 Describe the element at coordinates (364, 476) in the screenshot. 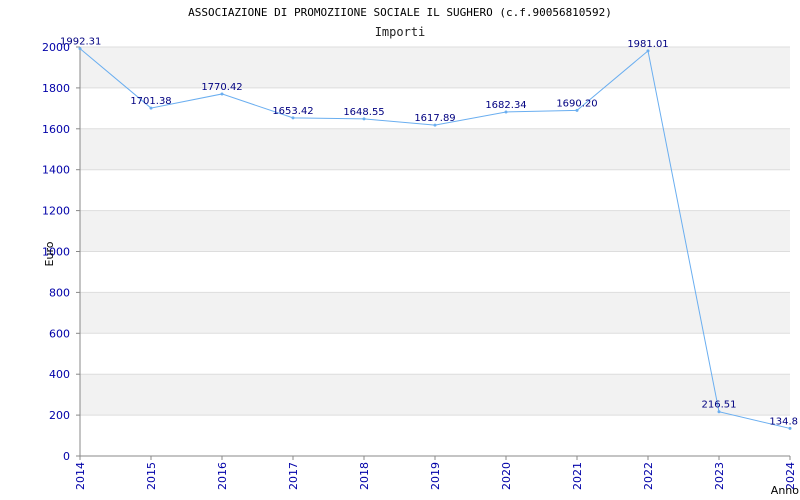

I see `x-tick-label: 2018` at that location.